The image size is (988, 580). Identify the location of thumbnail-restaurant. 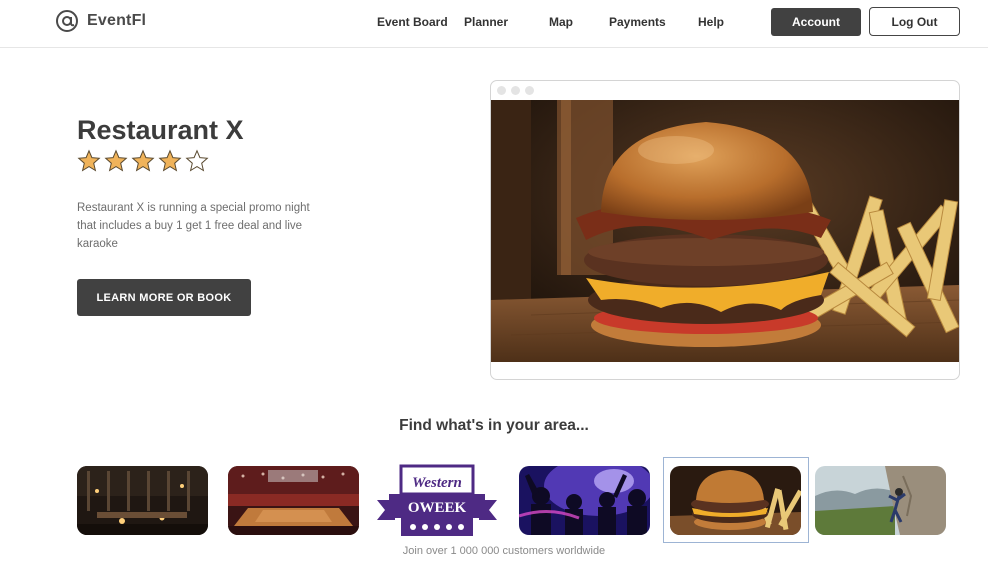
(142, 500).